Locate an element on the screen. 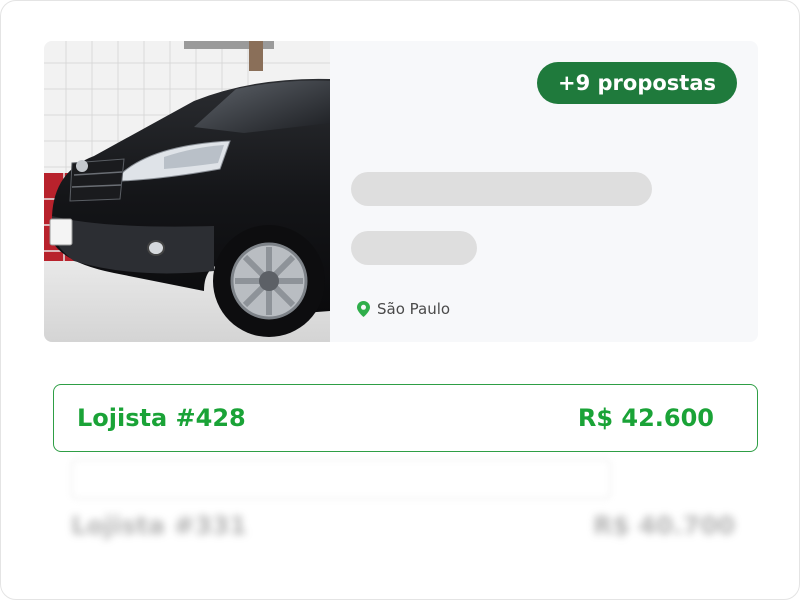 The width and height of the screenshot is (800, 600). proposal-seller: Lojista #428 is located at coordinates (161, 418).